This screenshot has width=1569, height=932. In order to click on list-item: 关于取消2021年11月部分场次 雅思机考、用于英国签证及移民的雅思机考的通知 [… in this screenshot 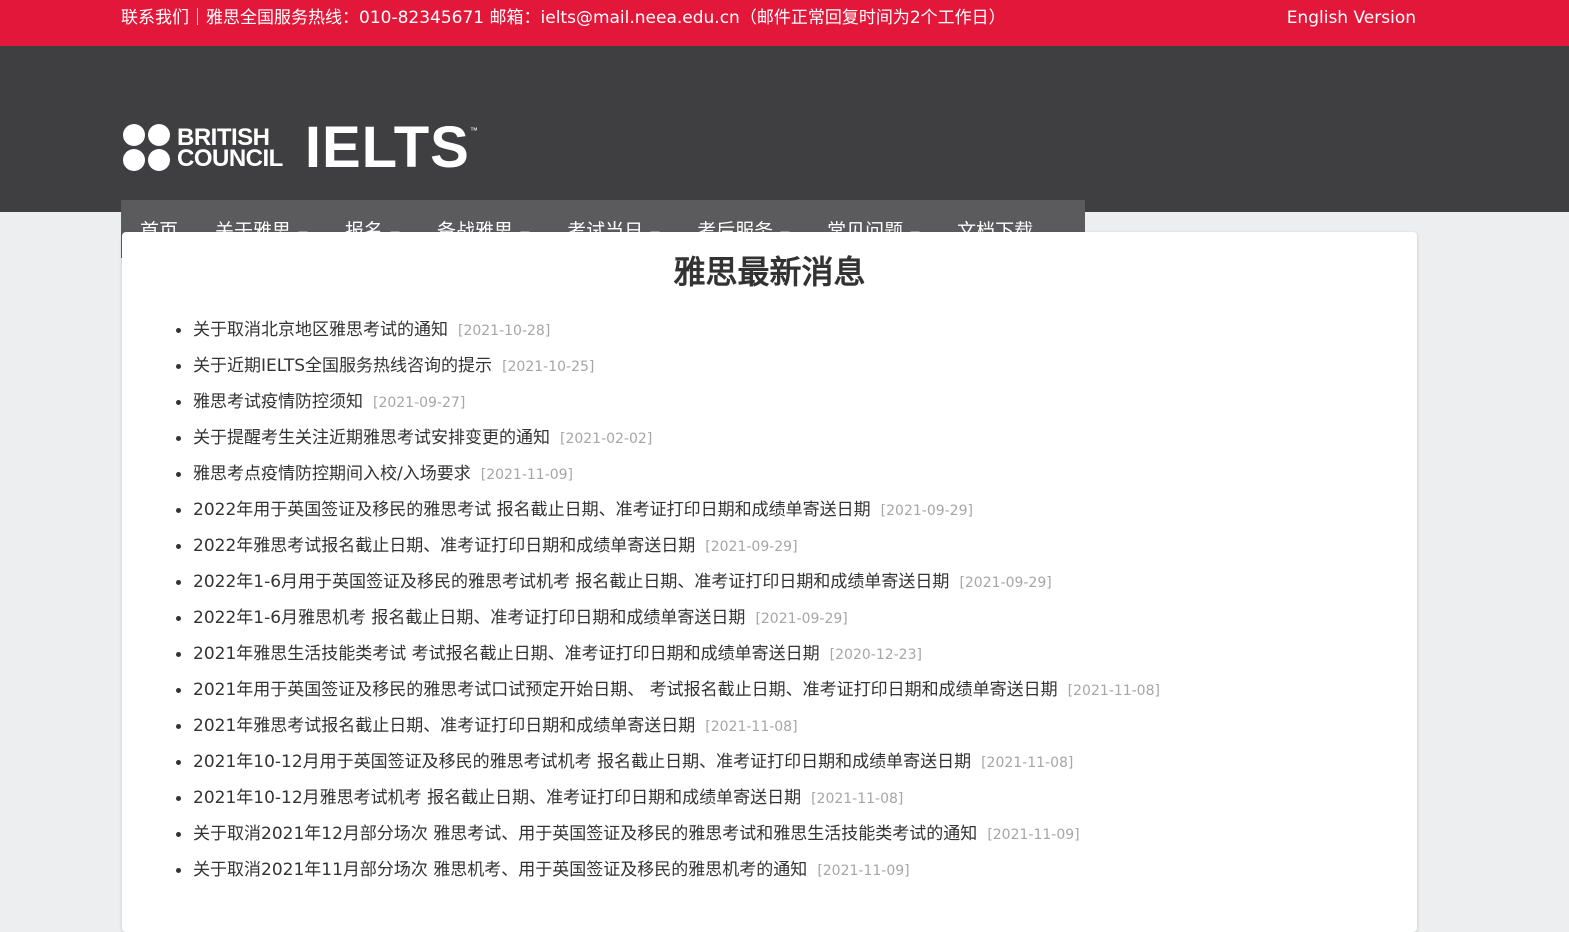, I will do `click(668, 870)`.